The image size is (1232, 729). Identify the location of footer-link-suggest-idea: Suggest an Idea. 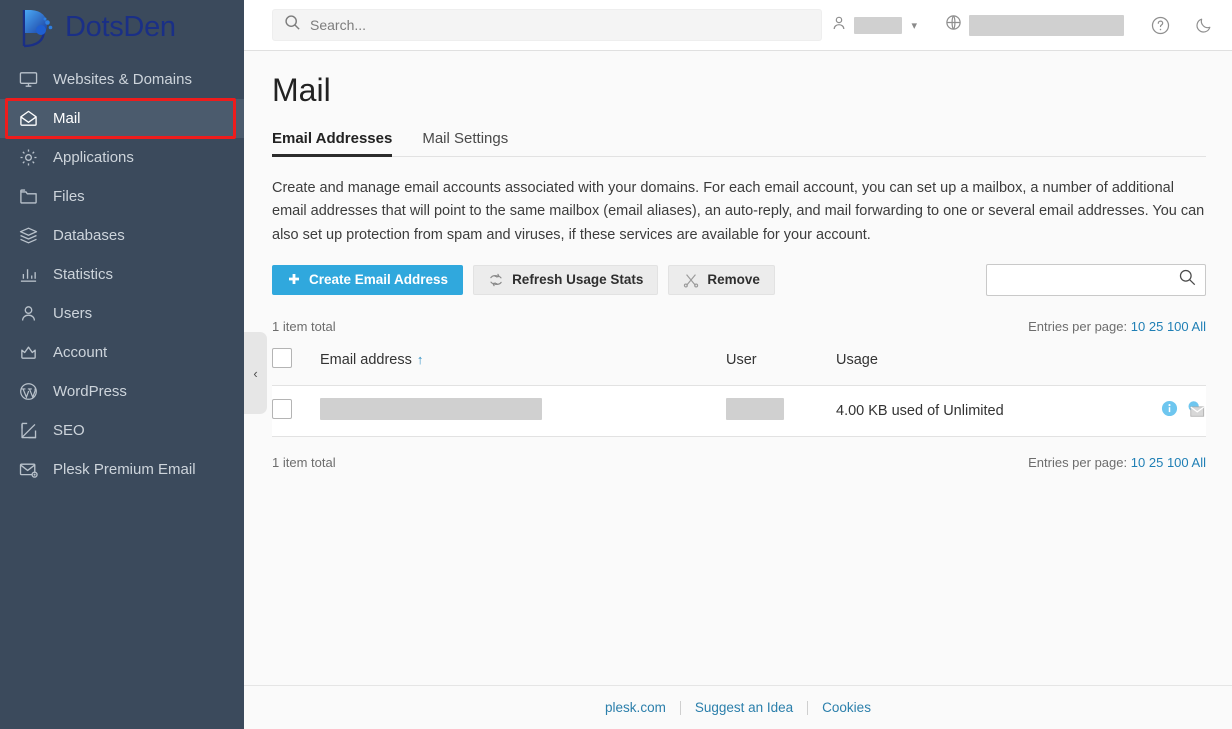
(744, 707).